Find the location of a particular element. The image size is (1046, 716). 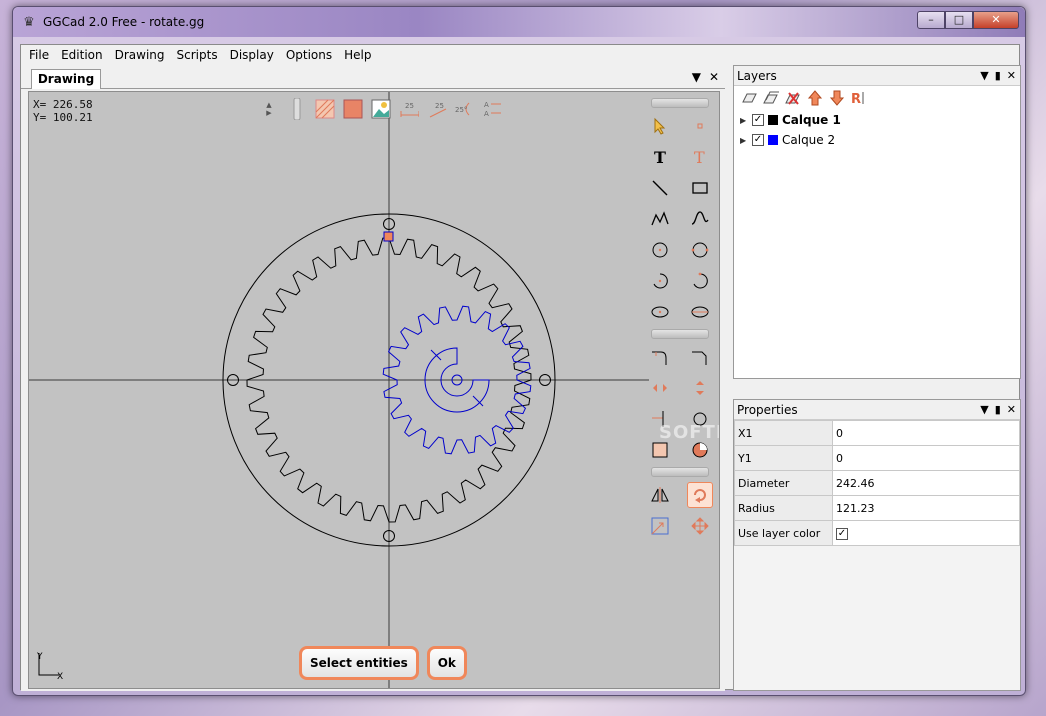

close-panel-icon: ✕ is located at coordinates (714, 77).